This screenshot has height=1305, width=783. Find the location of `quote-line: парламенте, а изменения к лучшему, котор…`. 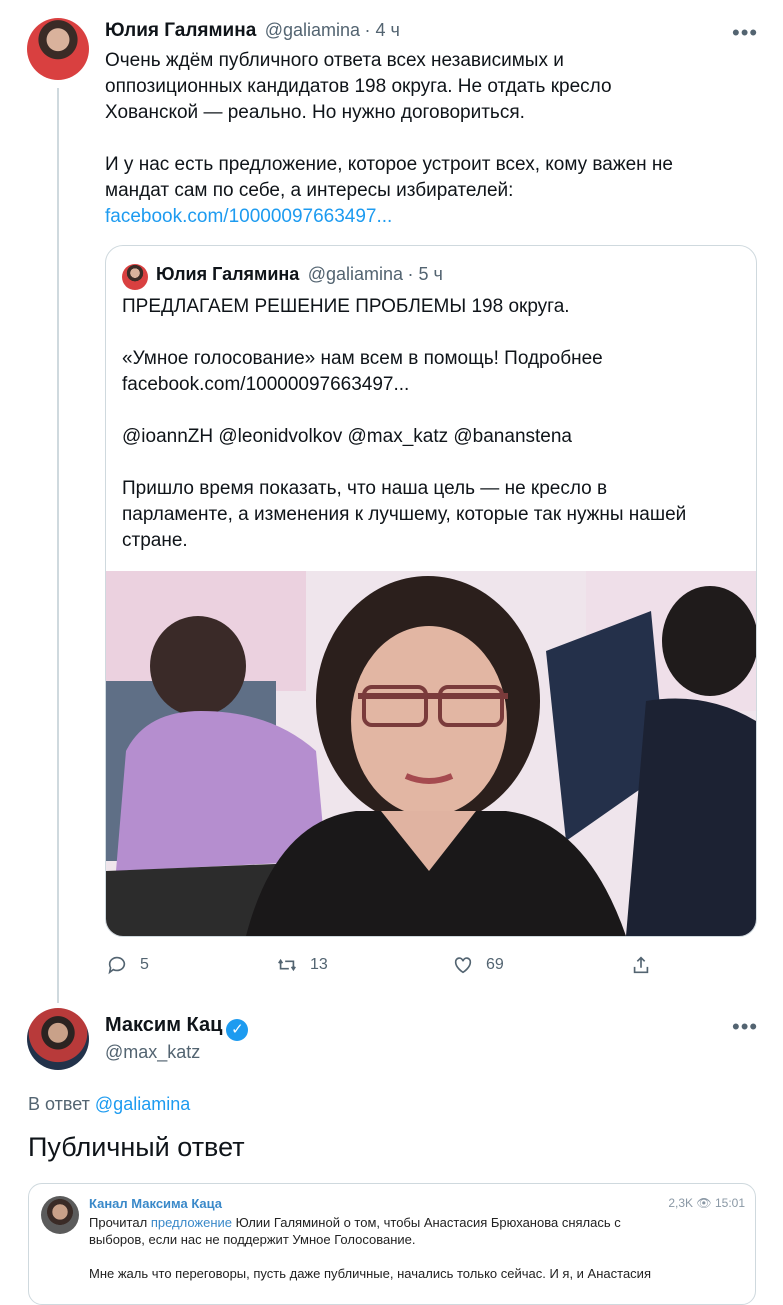

quote-line: парламенте, а изменения к лучшему, котор… is located at coordinates (404, 514).